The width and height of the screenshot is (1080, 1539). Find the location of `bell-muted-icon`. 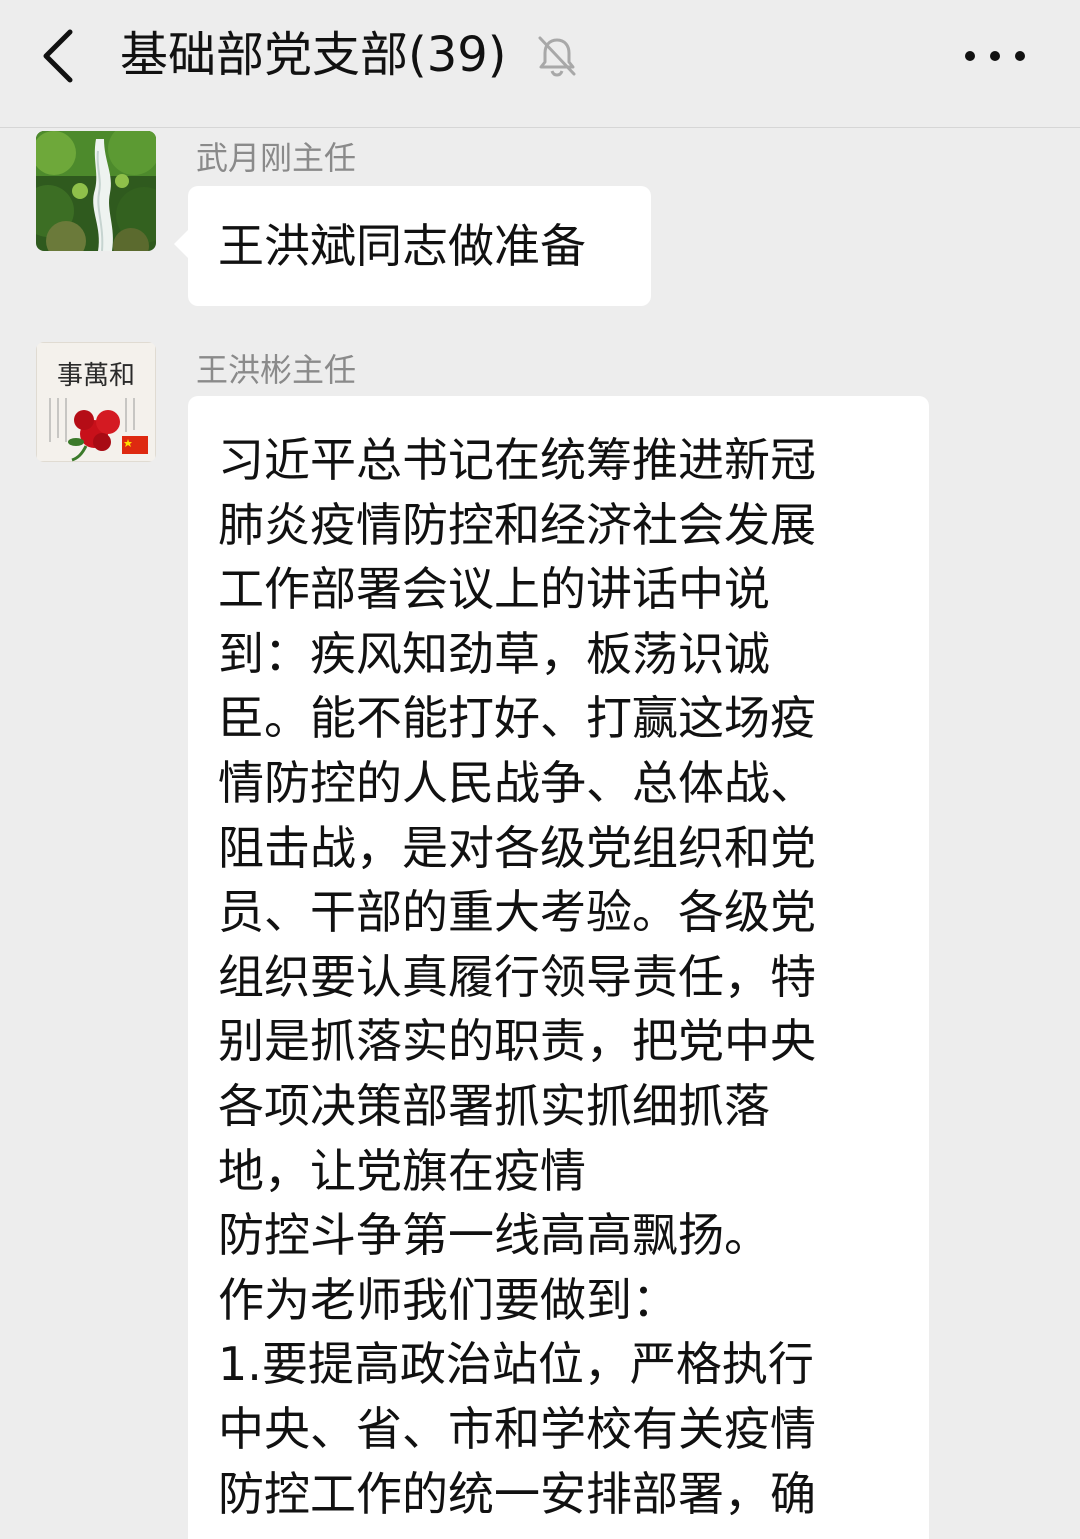

bell-muted-icon is located at coordinates (557, 56).